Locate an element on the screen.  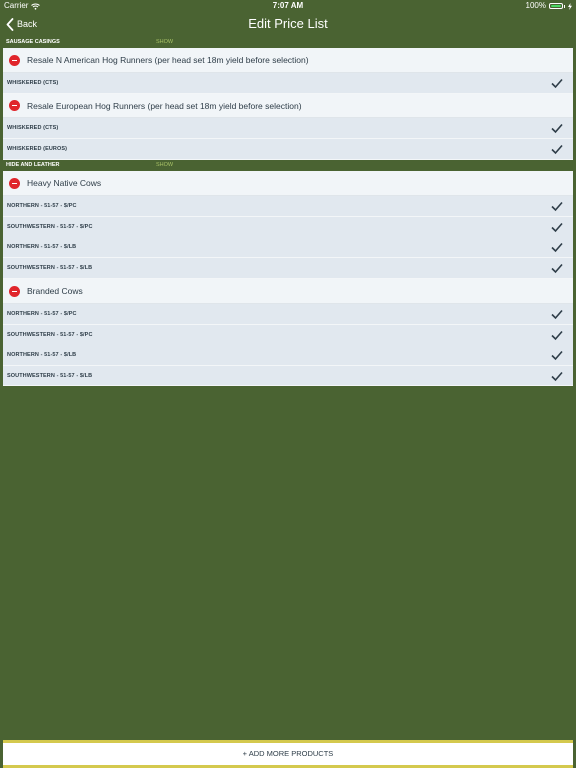
price-row: WHISKERED (EUROS) is located at coordinates (288, 149).